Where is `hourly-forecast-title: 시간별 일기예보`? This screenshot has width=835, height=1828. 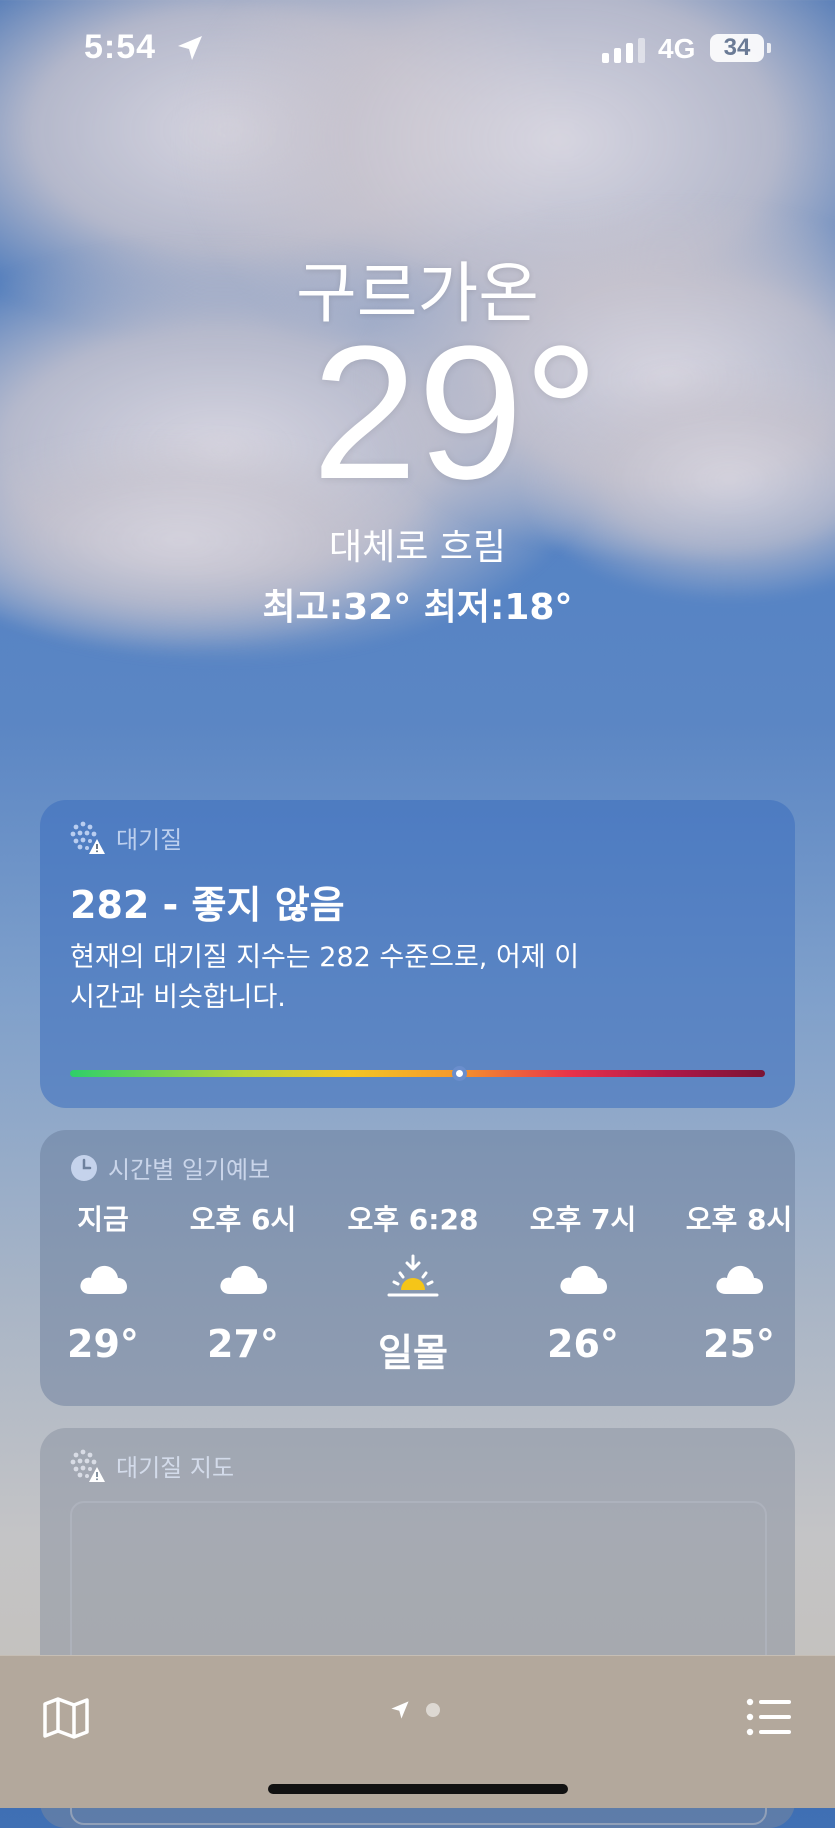
hourly-forecast-title: 시간별 일기예보 is located at coordinates (189, 1170).